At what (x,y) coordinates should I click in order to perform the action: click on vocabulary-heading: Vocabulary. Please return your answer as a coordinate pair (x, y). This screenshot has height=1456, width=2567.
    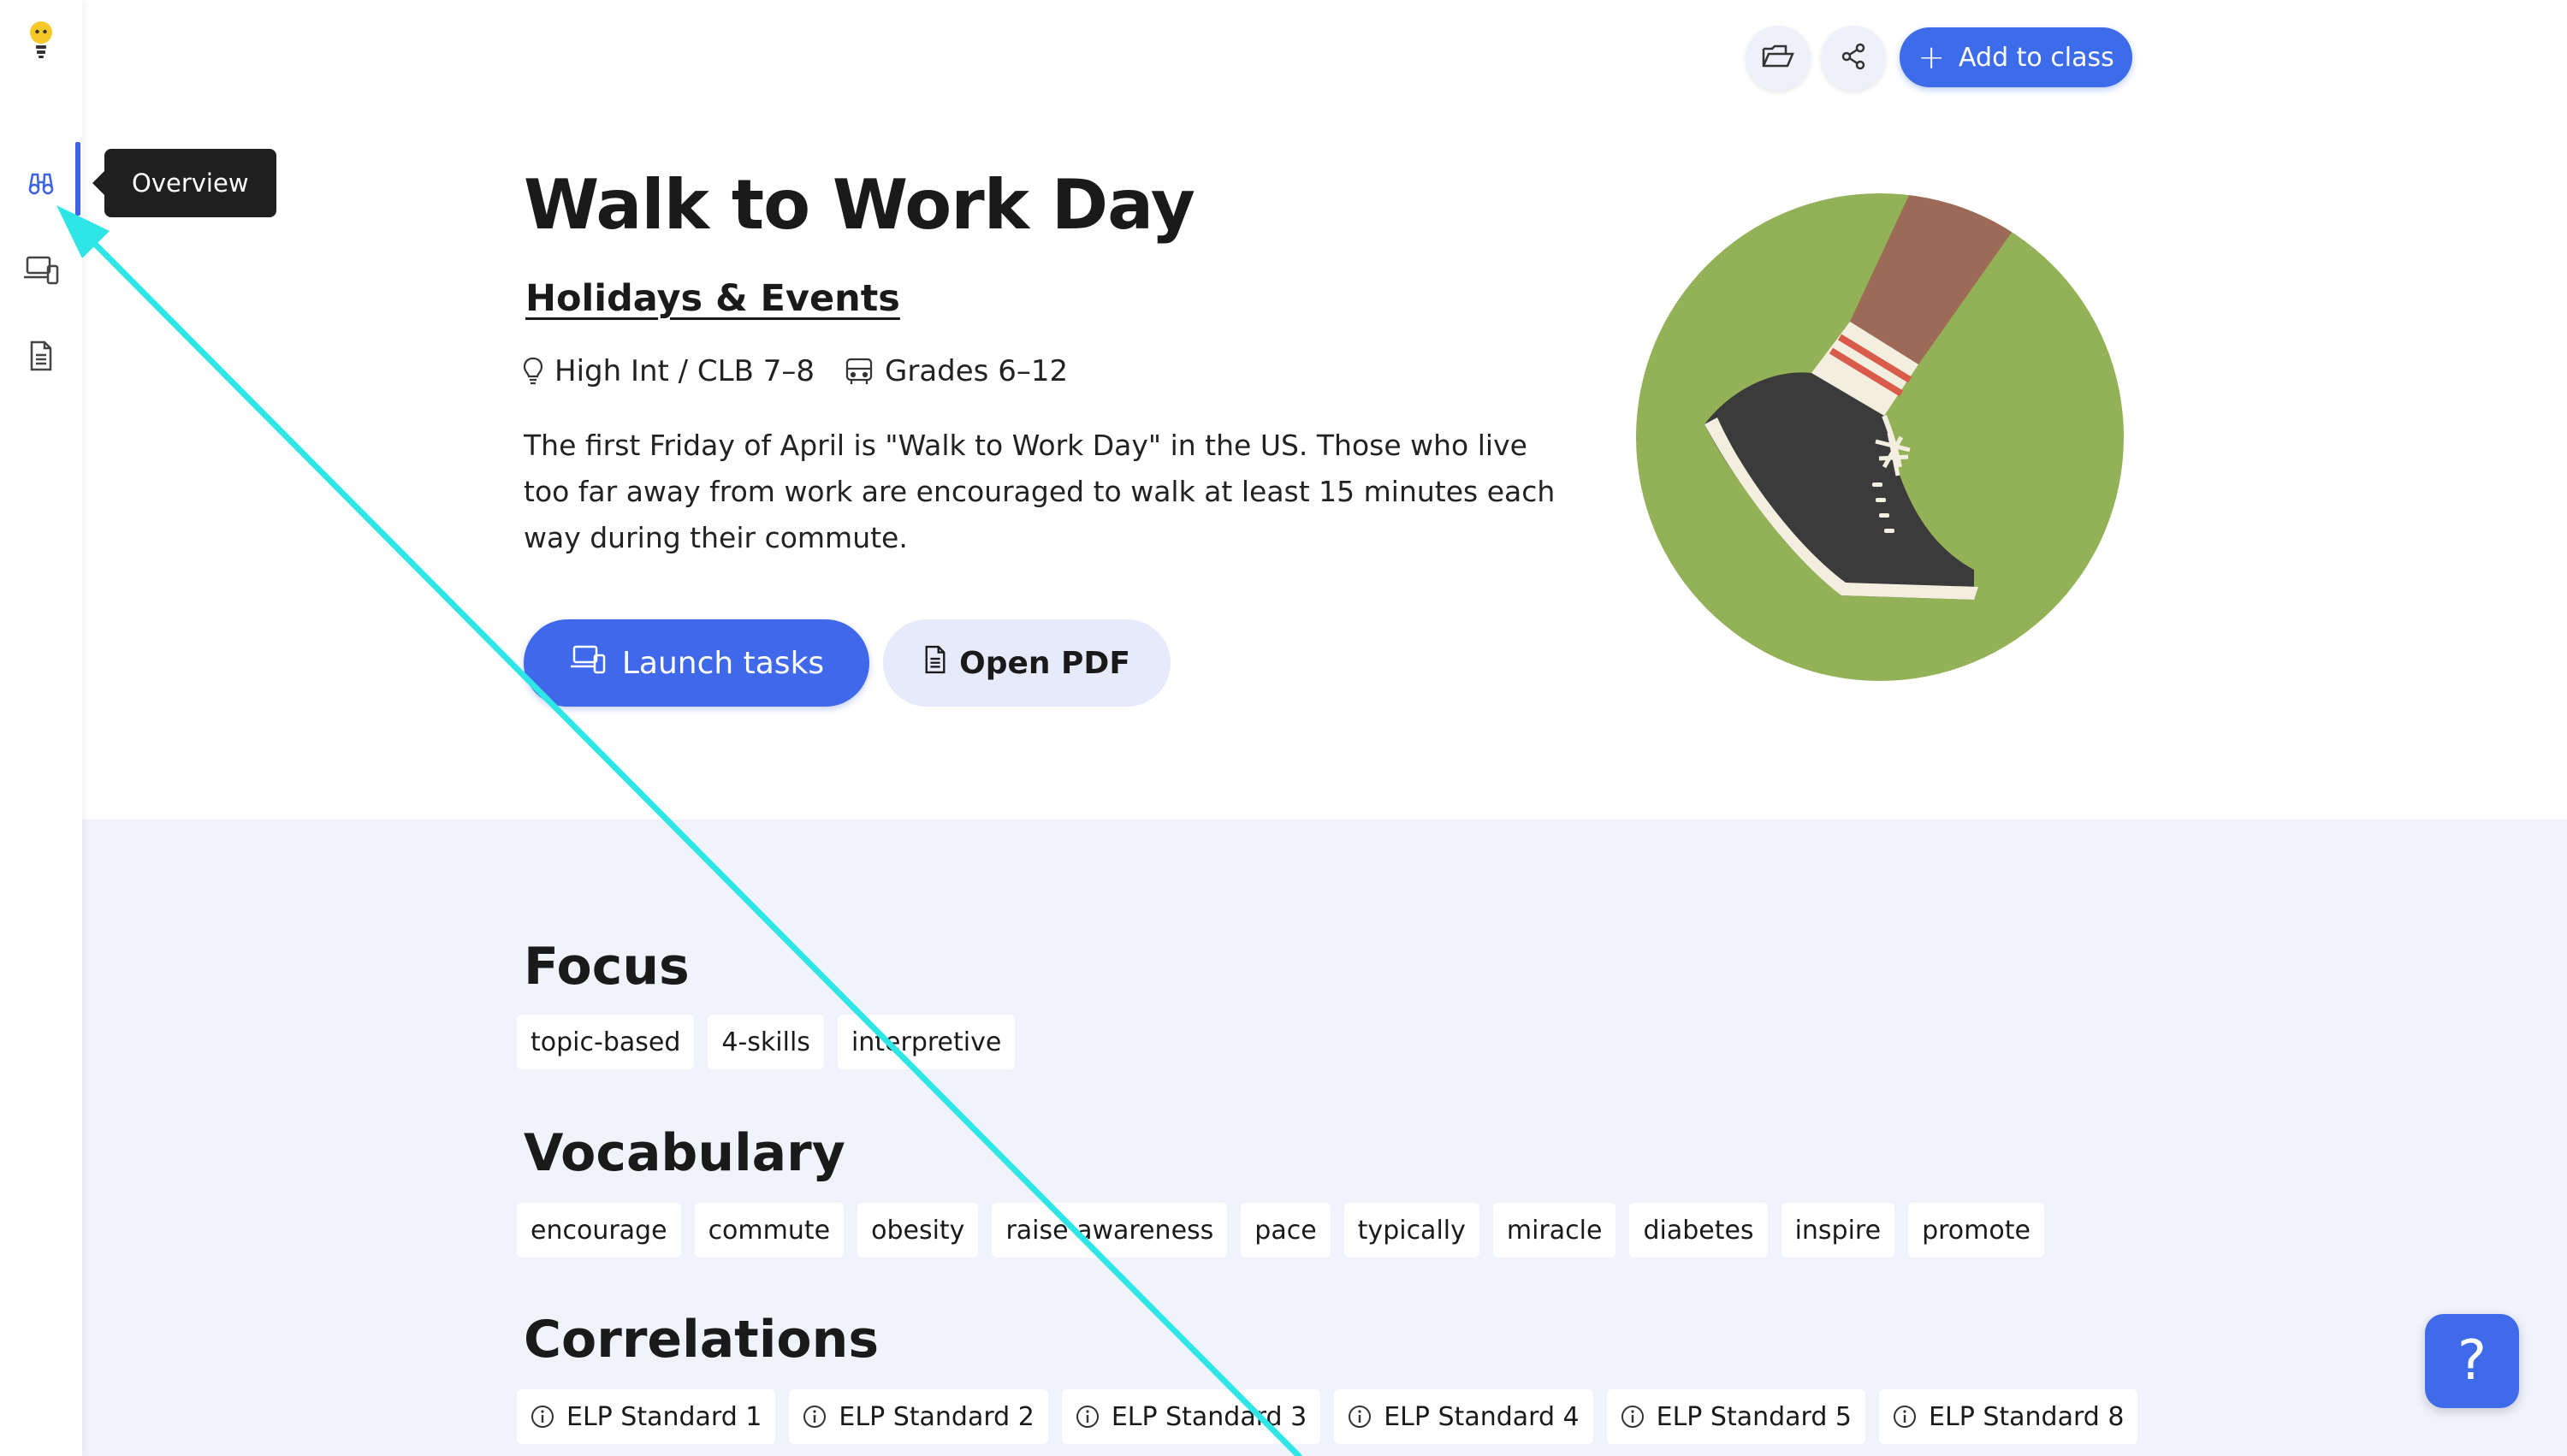
    Looking at the image, I should click on (684, 1153).